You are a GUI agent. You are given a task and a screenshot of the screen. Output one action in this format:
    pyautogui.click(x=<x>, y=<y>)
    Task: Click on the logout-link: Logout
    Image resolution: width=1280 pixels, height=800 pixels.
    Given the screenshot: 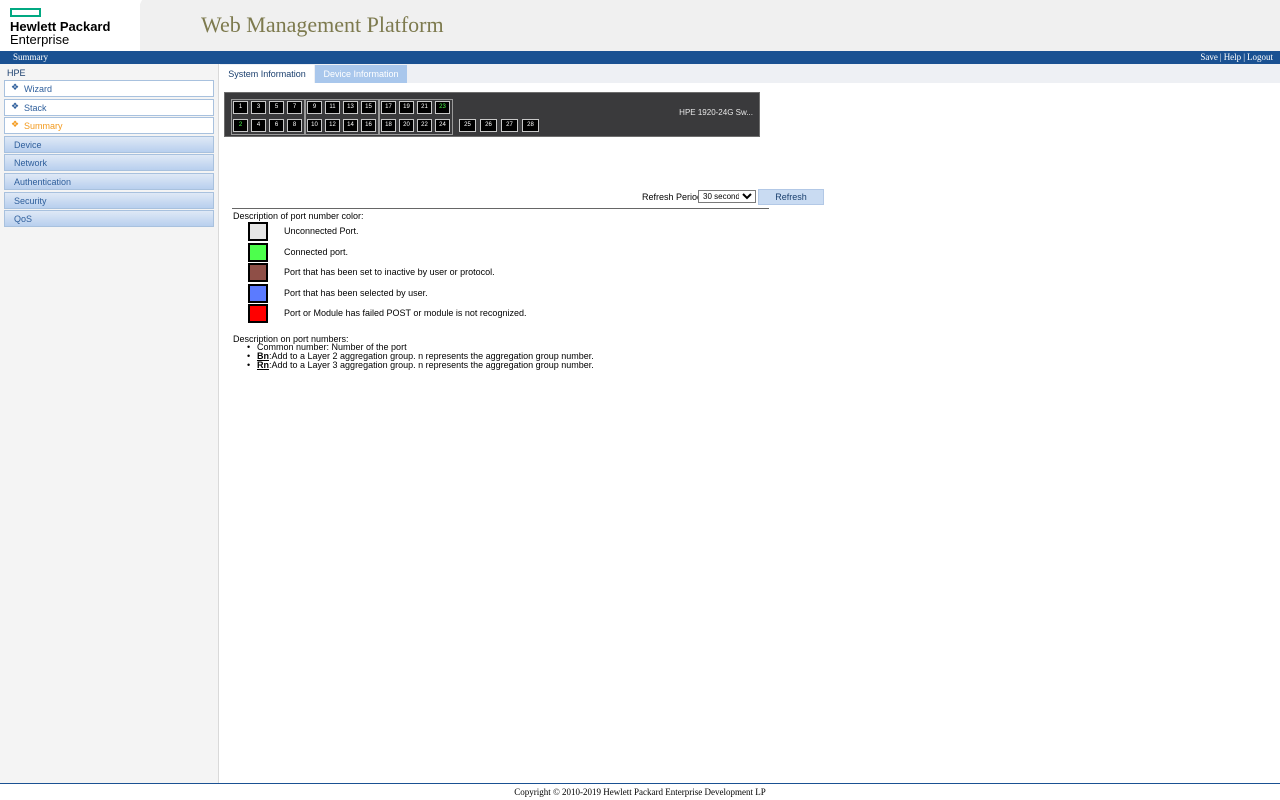 What is the action you would take?
    pyautogui.click(x=1260, y=57)
    